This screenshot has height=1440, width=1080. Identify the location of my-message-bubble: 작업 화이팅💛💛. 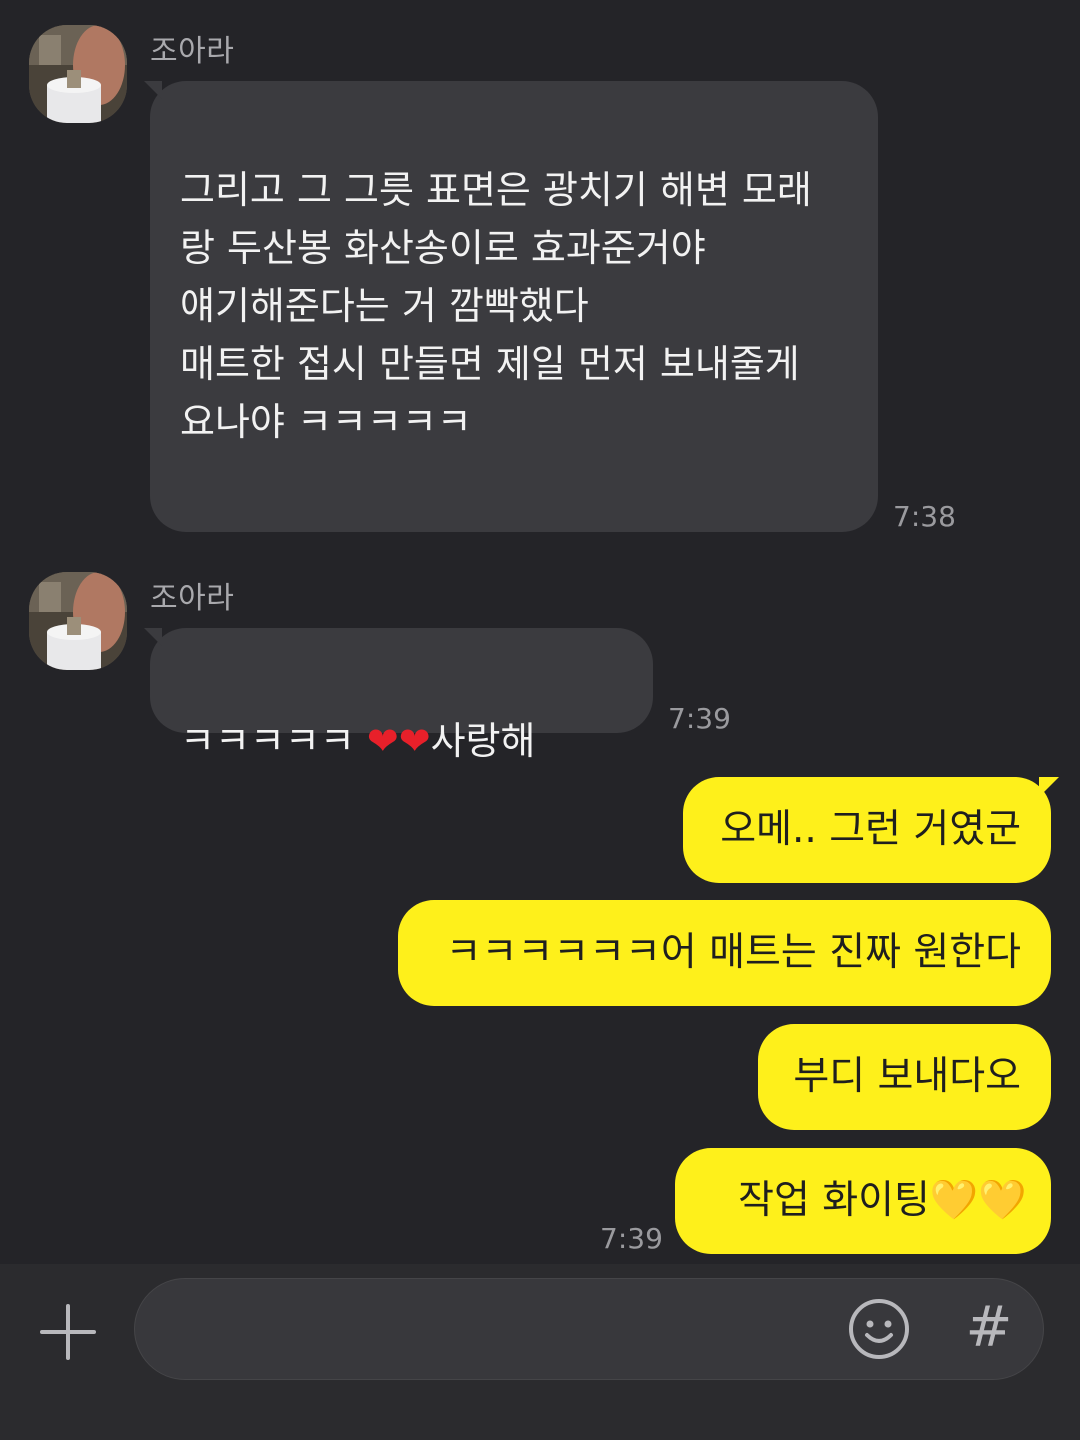
(863, 1201).